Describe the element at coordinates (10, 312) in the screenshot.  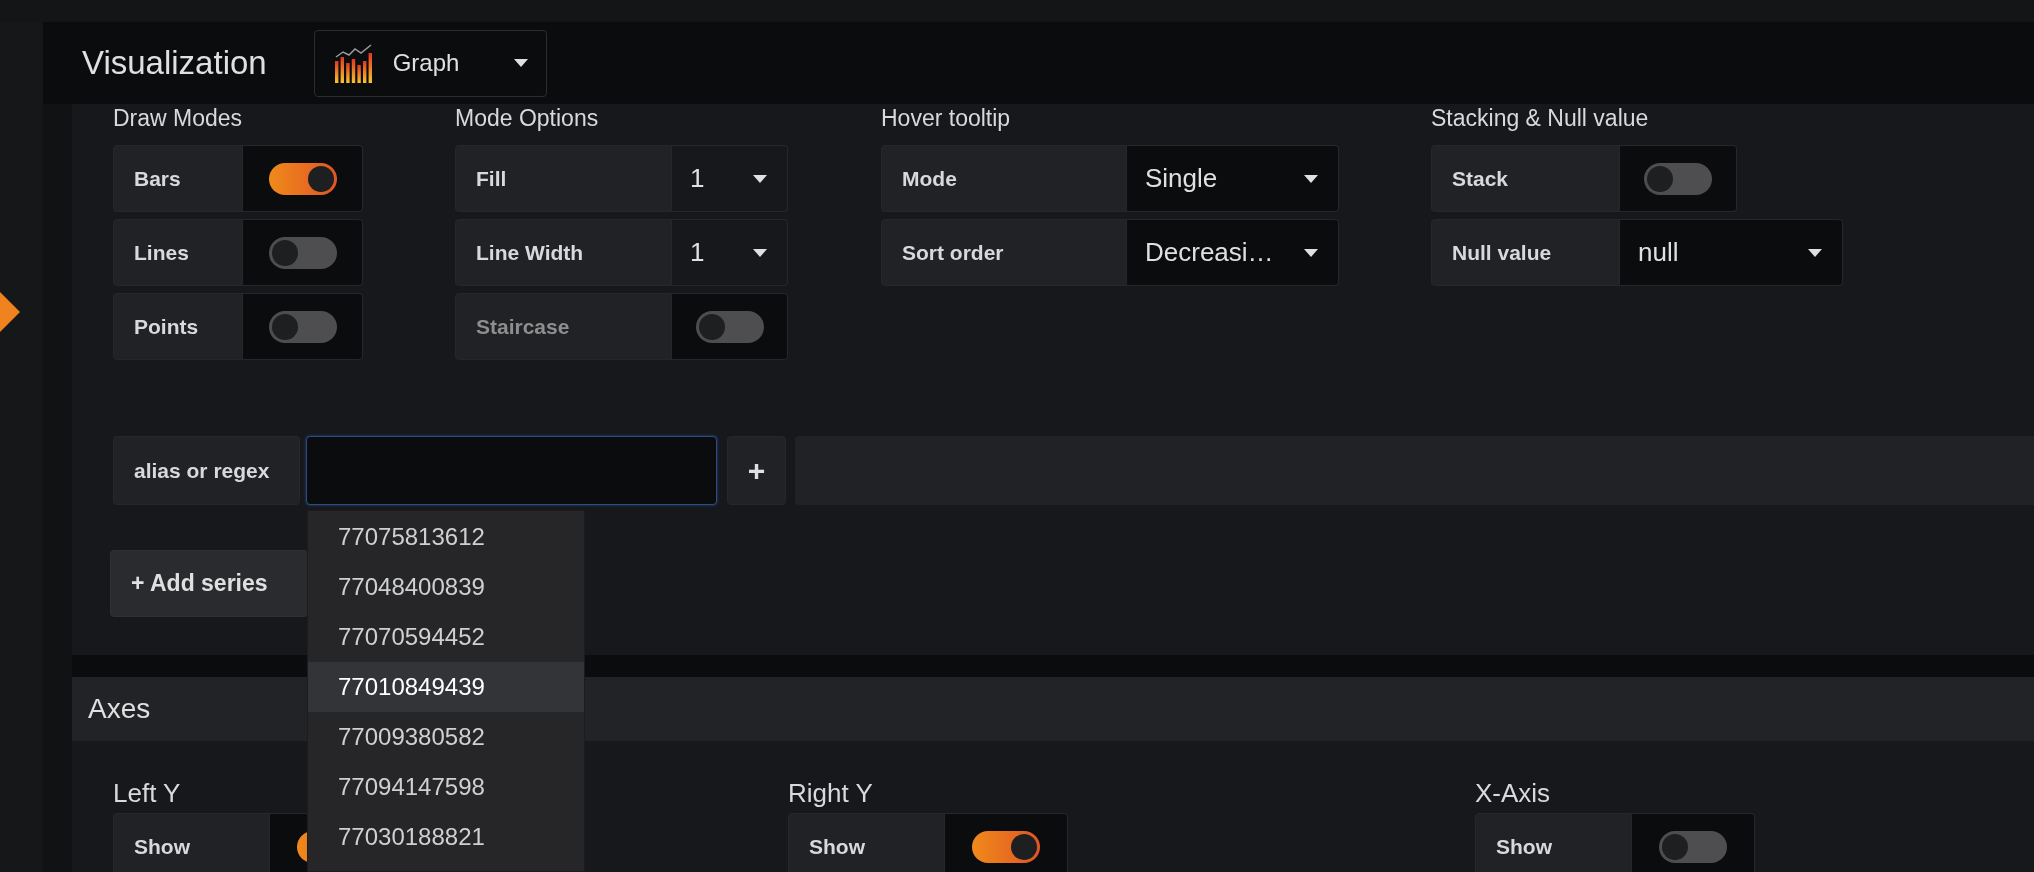
I see `active-marker-icon` at that location.